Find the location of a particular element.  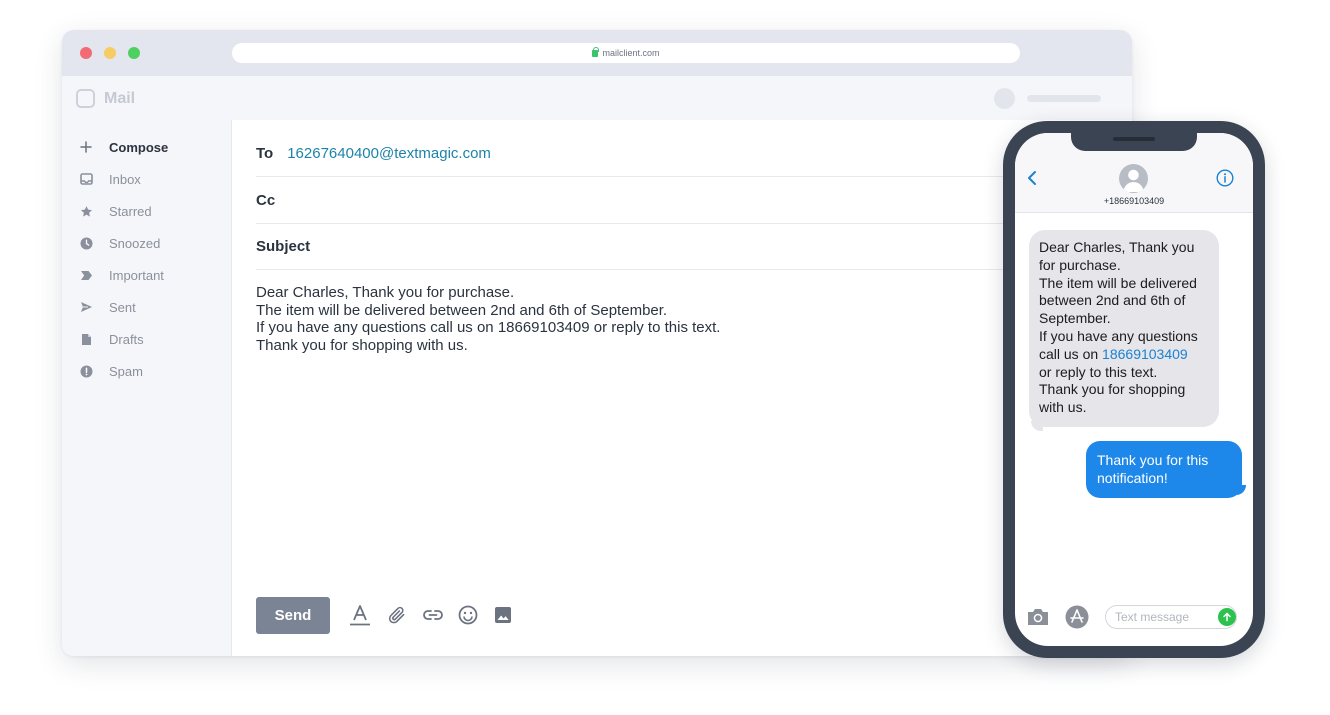

sidebar-item-label: Inbox is located at coordinates (125, 179).